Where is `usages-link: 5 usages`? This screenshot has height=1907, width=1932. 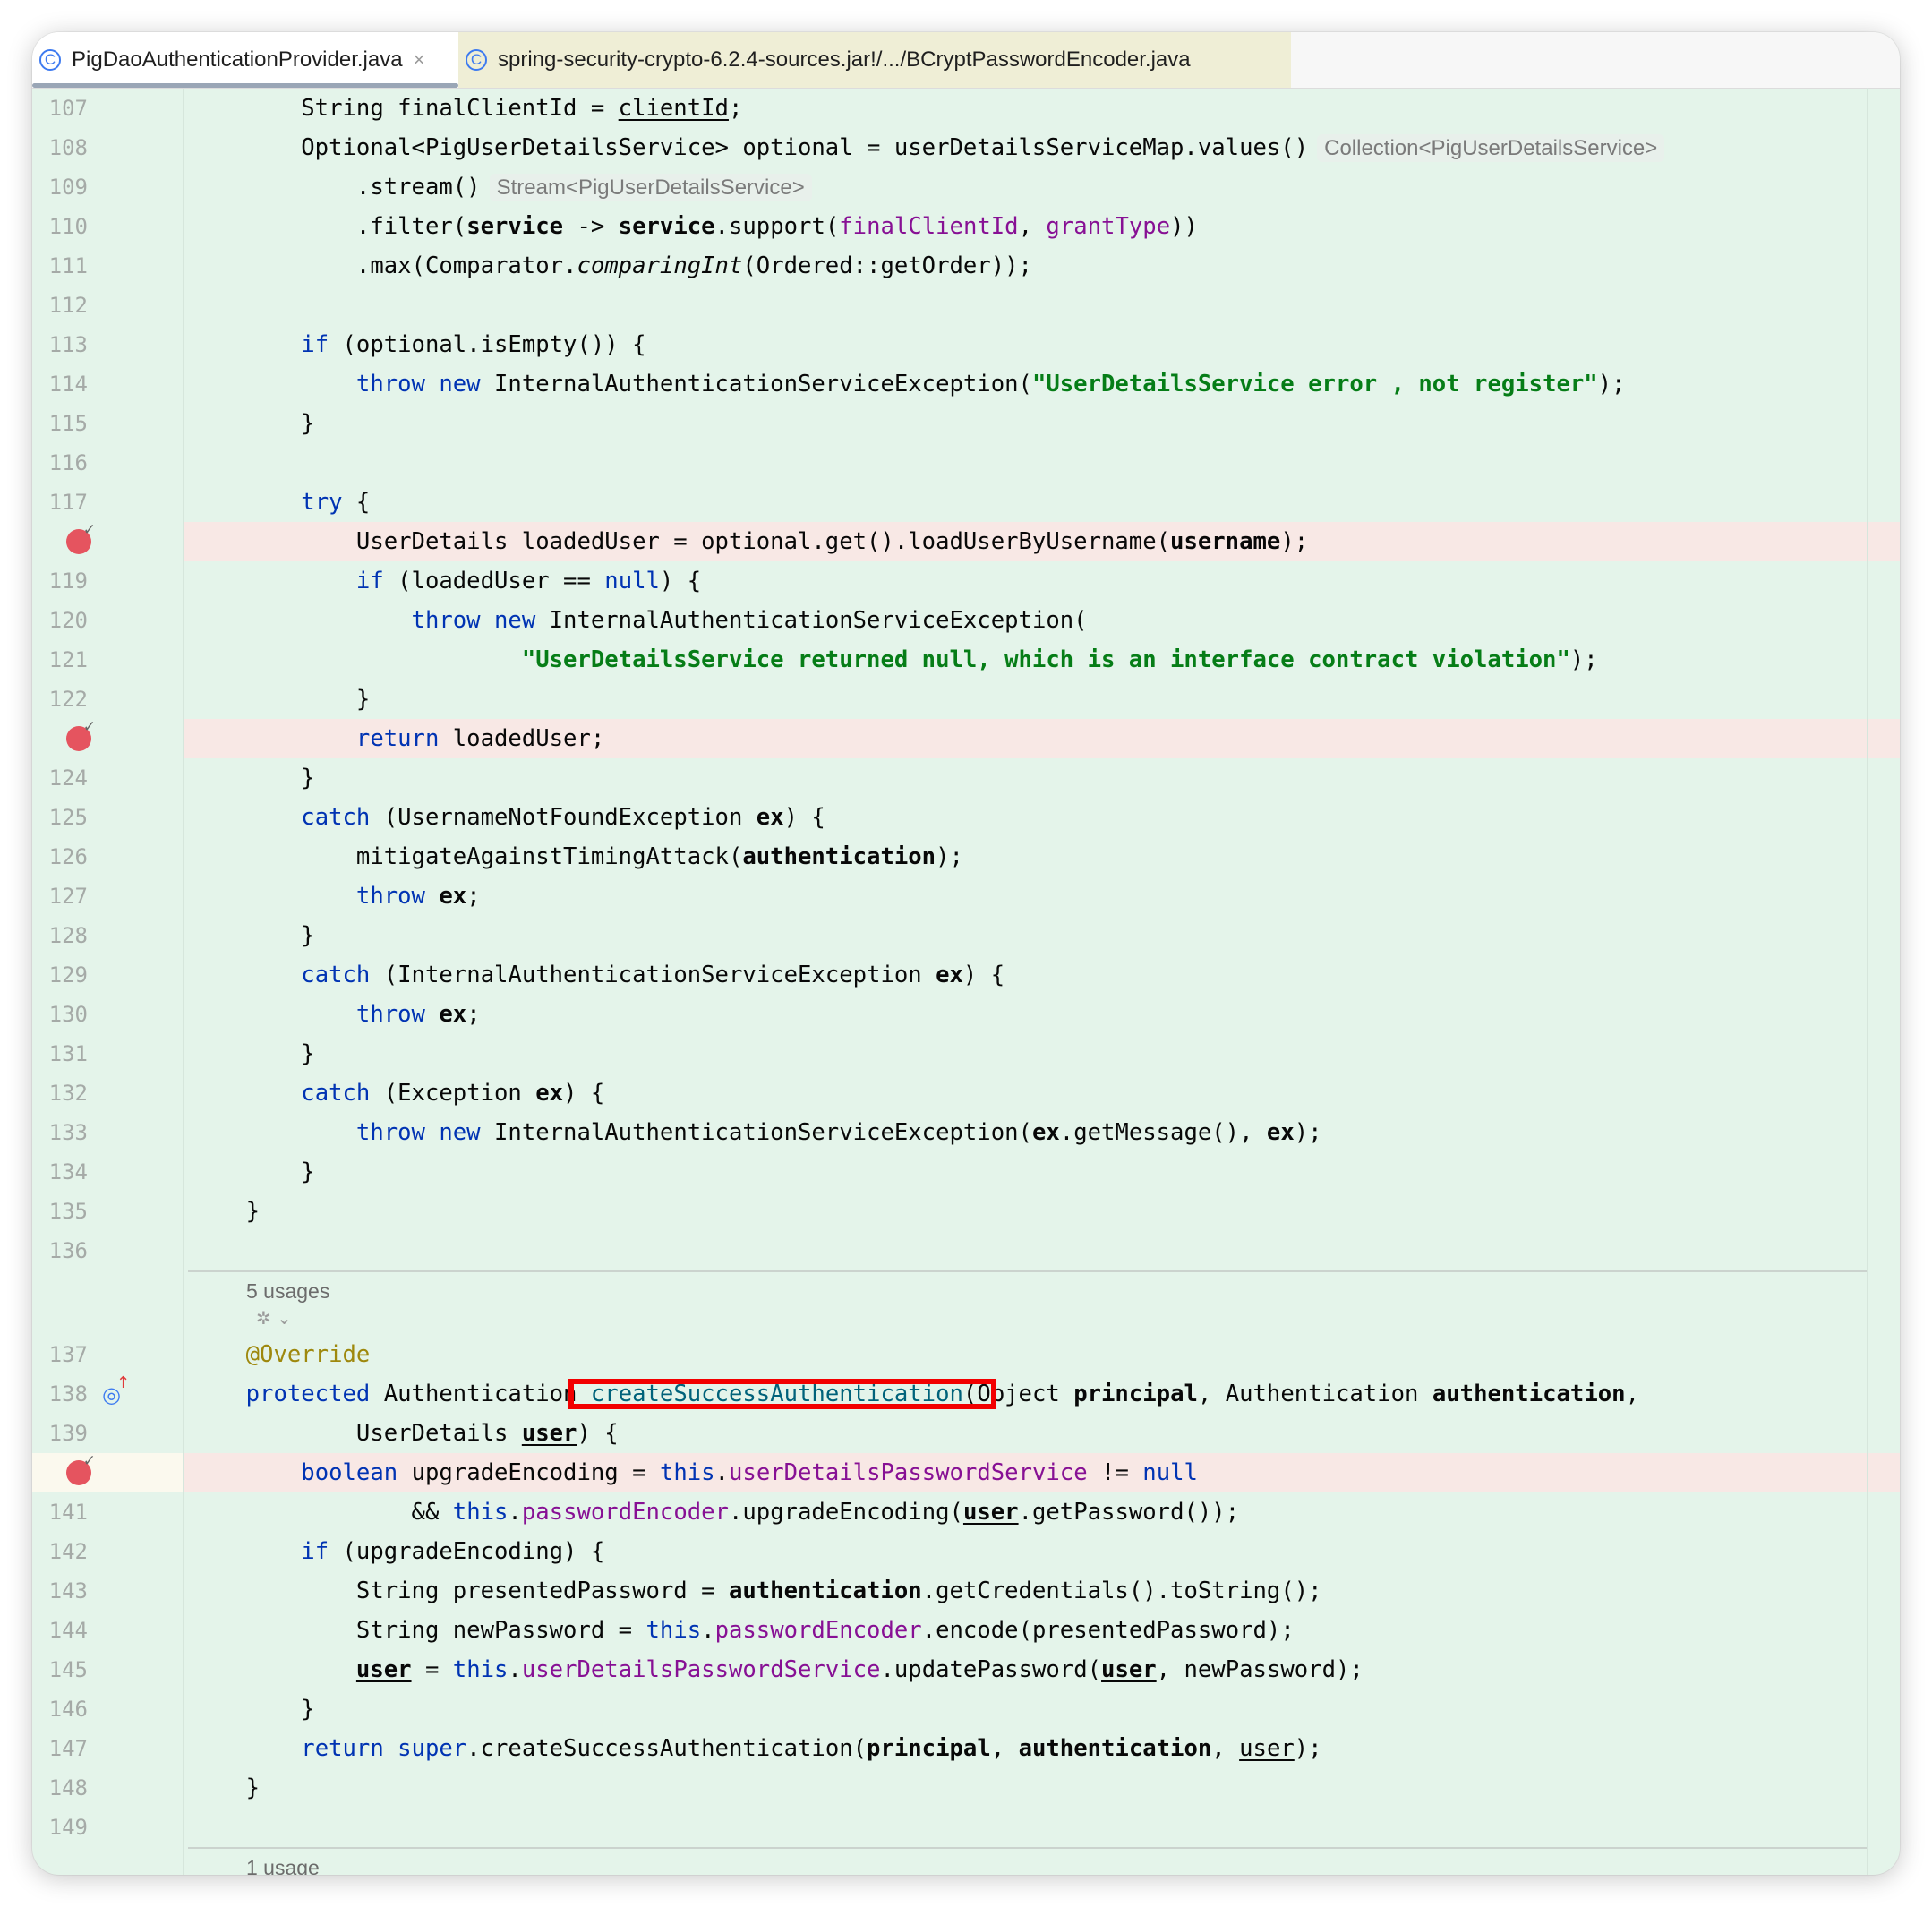
usages-link: 5 usages is located at coordinates (287, 1291).